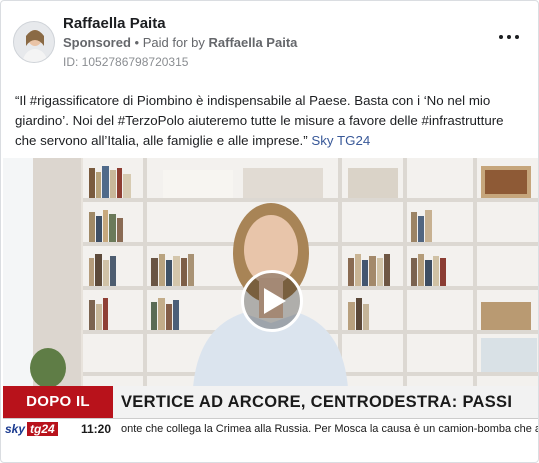  What do you see at coordinates (114, 23) in the screenshot?
I see `author-name: Raffaella Paita` at bounding box center [114, 23].